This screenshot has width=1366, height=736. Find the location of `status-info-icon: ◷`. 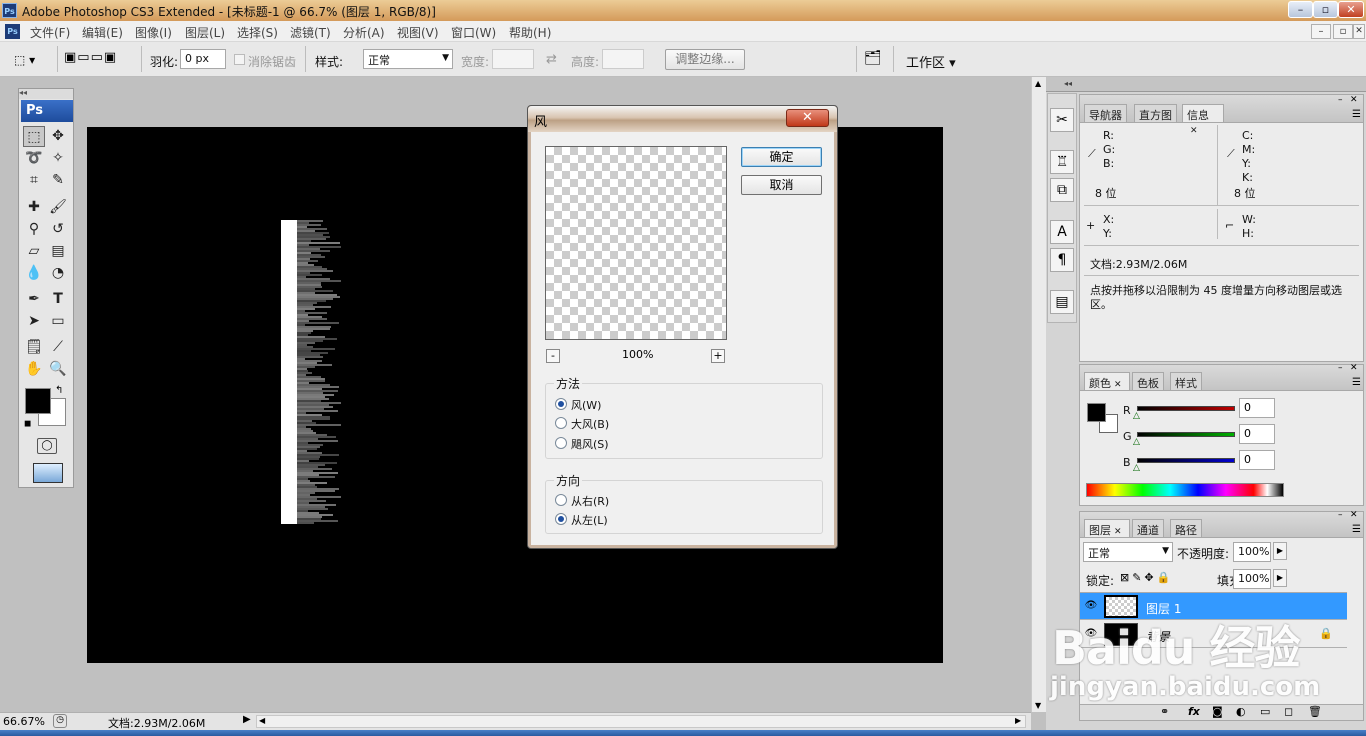

status-info-icon: ◷ is located at coordinates (60, 721).